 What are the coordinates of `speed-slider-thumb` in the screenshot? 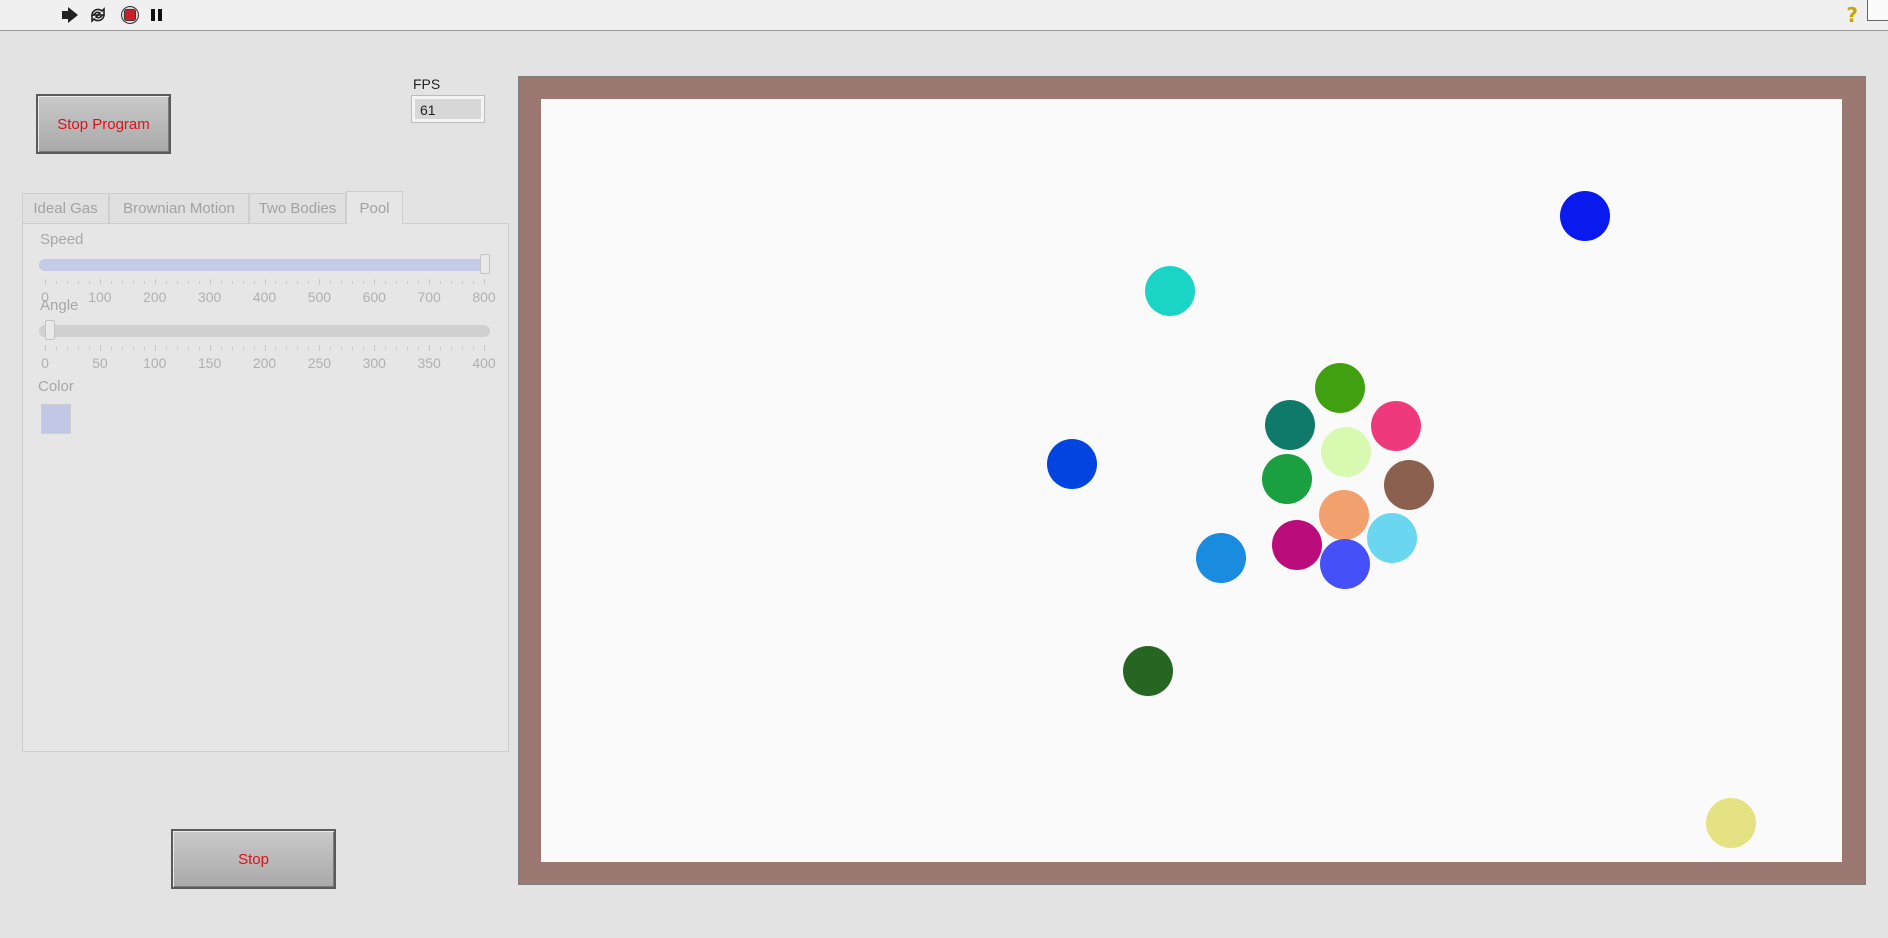 It's located at (485, 264).